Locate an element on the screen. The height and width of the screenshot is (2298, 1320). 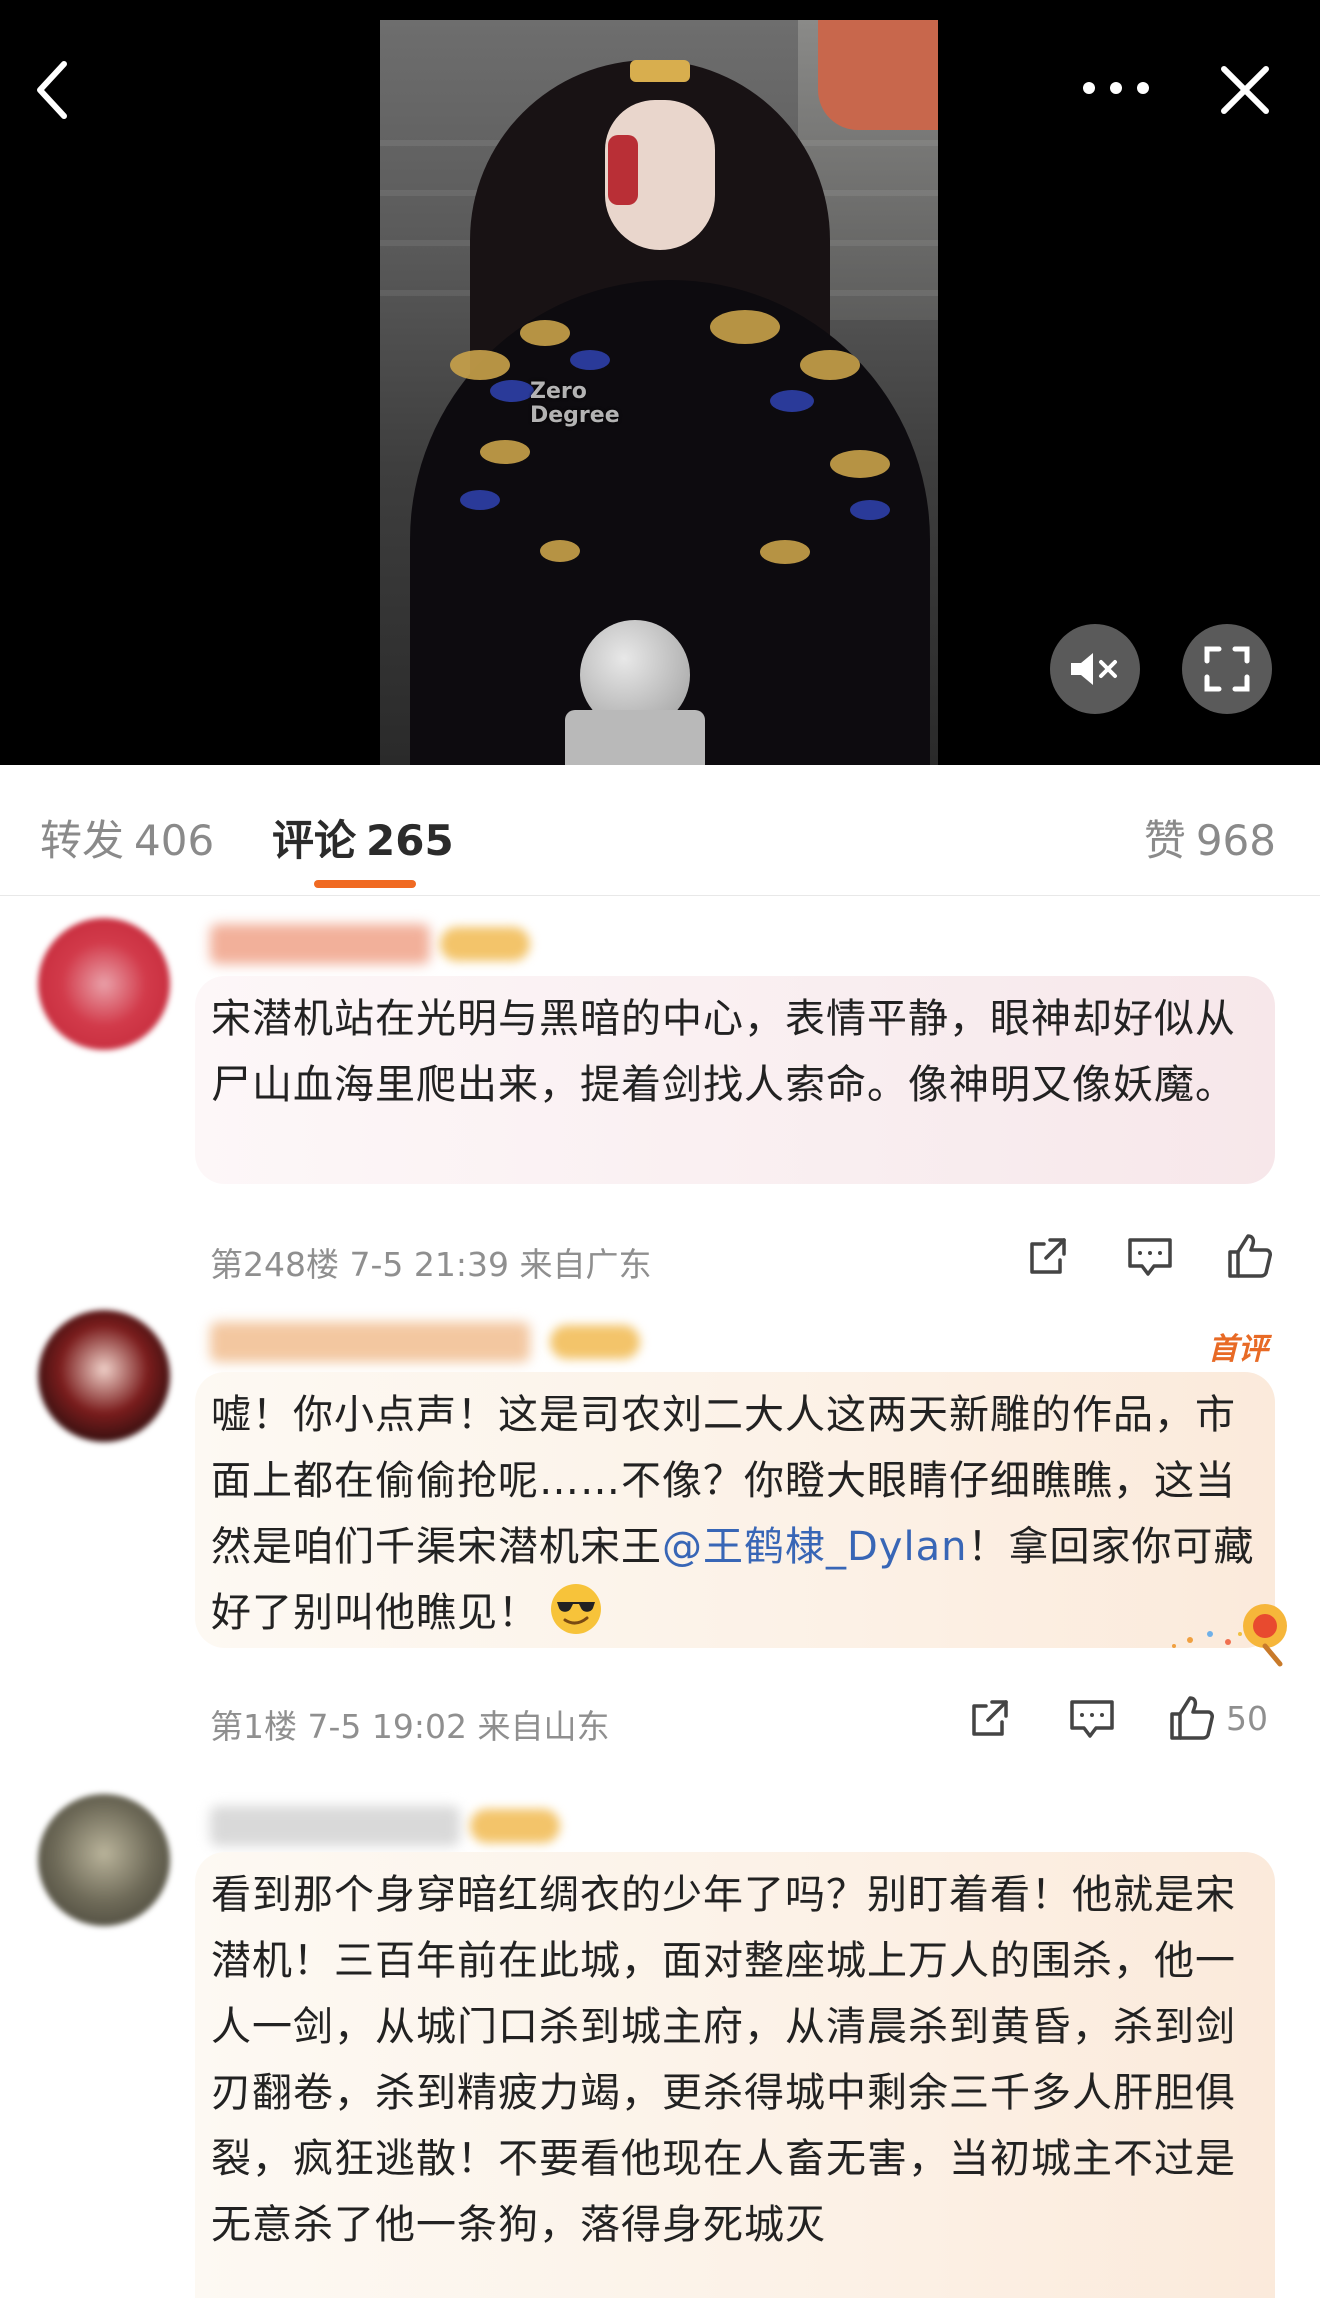
cool-emoji-icon is located at coordinates (576, 1609).